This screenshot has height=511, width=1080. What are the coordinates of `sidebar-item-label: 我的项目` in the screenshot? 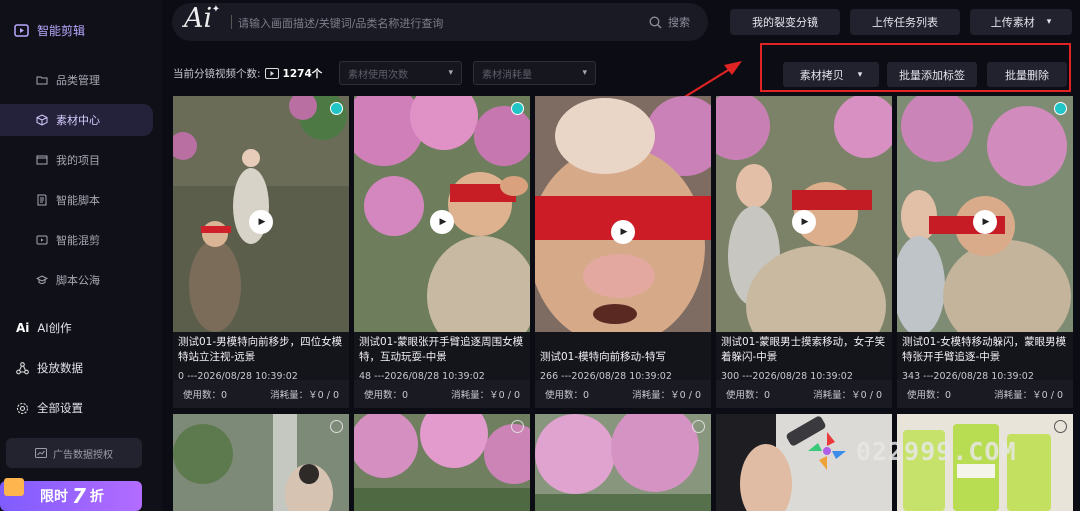 It's located at (78, 160).